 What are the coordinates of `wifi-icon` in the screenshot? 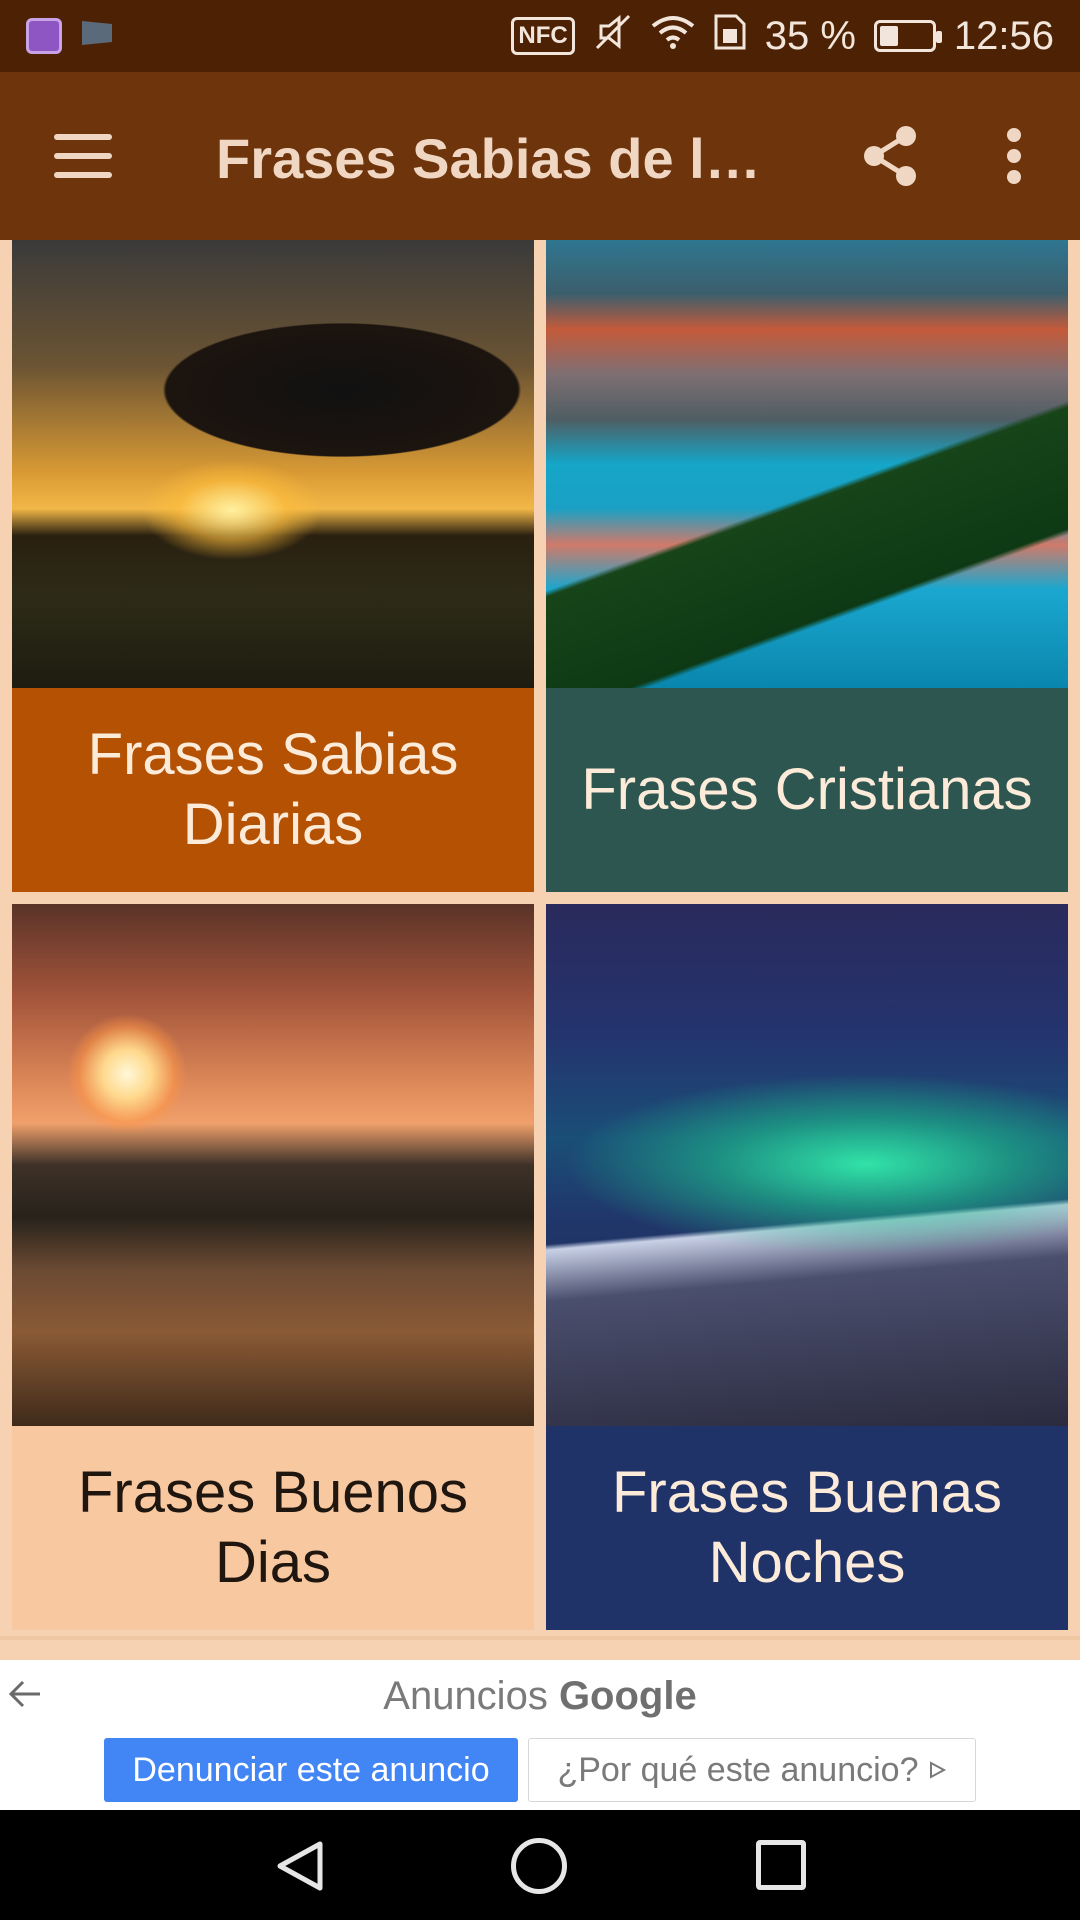 It's located at (673, 36).